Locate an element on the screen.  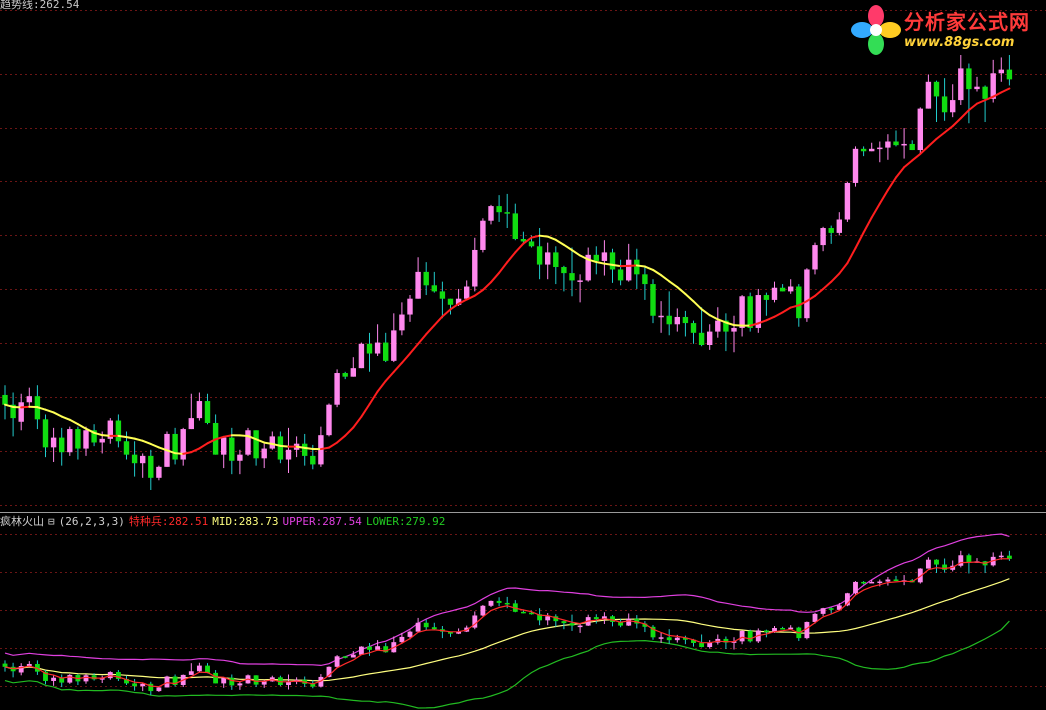
flower-logo-icon is located at coordinates (876, 30).